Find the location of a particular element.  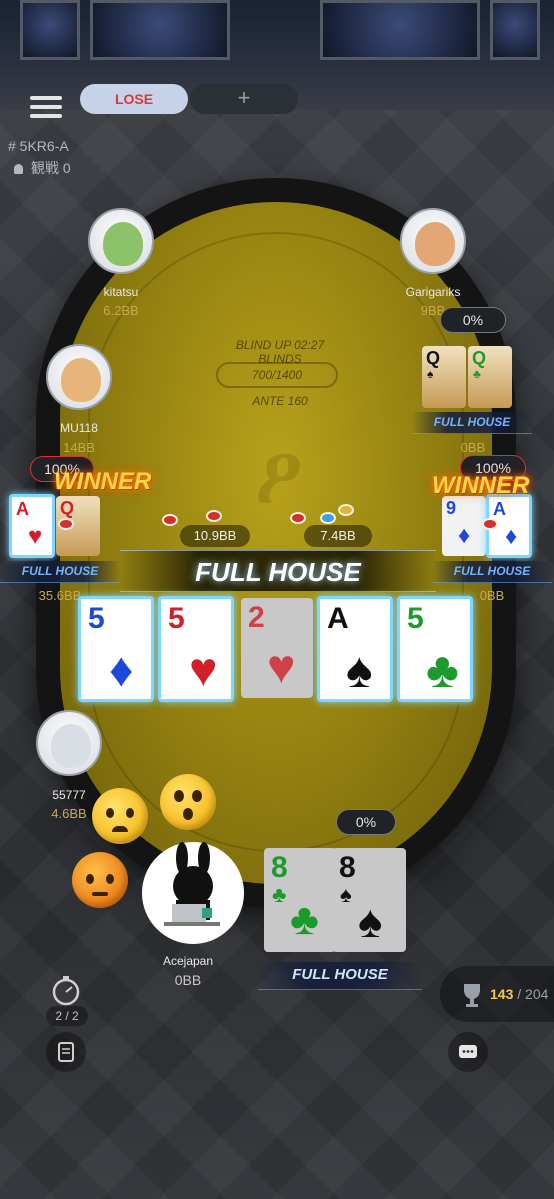

board-card-4: A ♠ is located at coordinates (355, 649).